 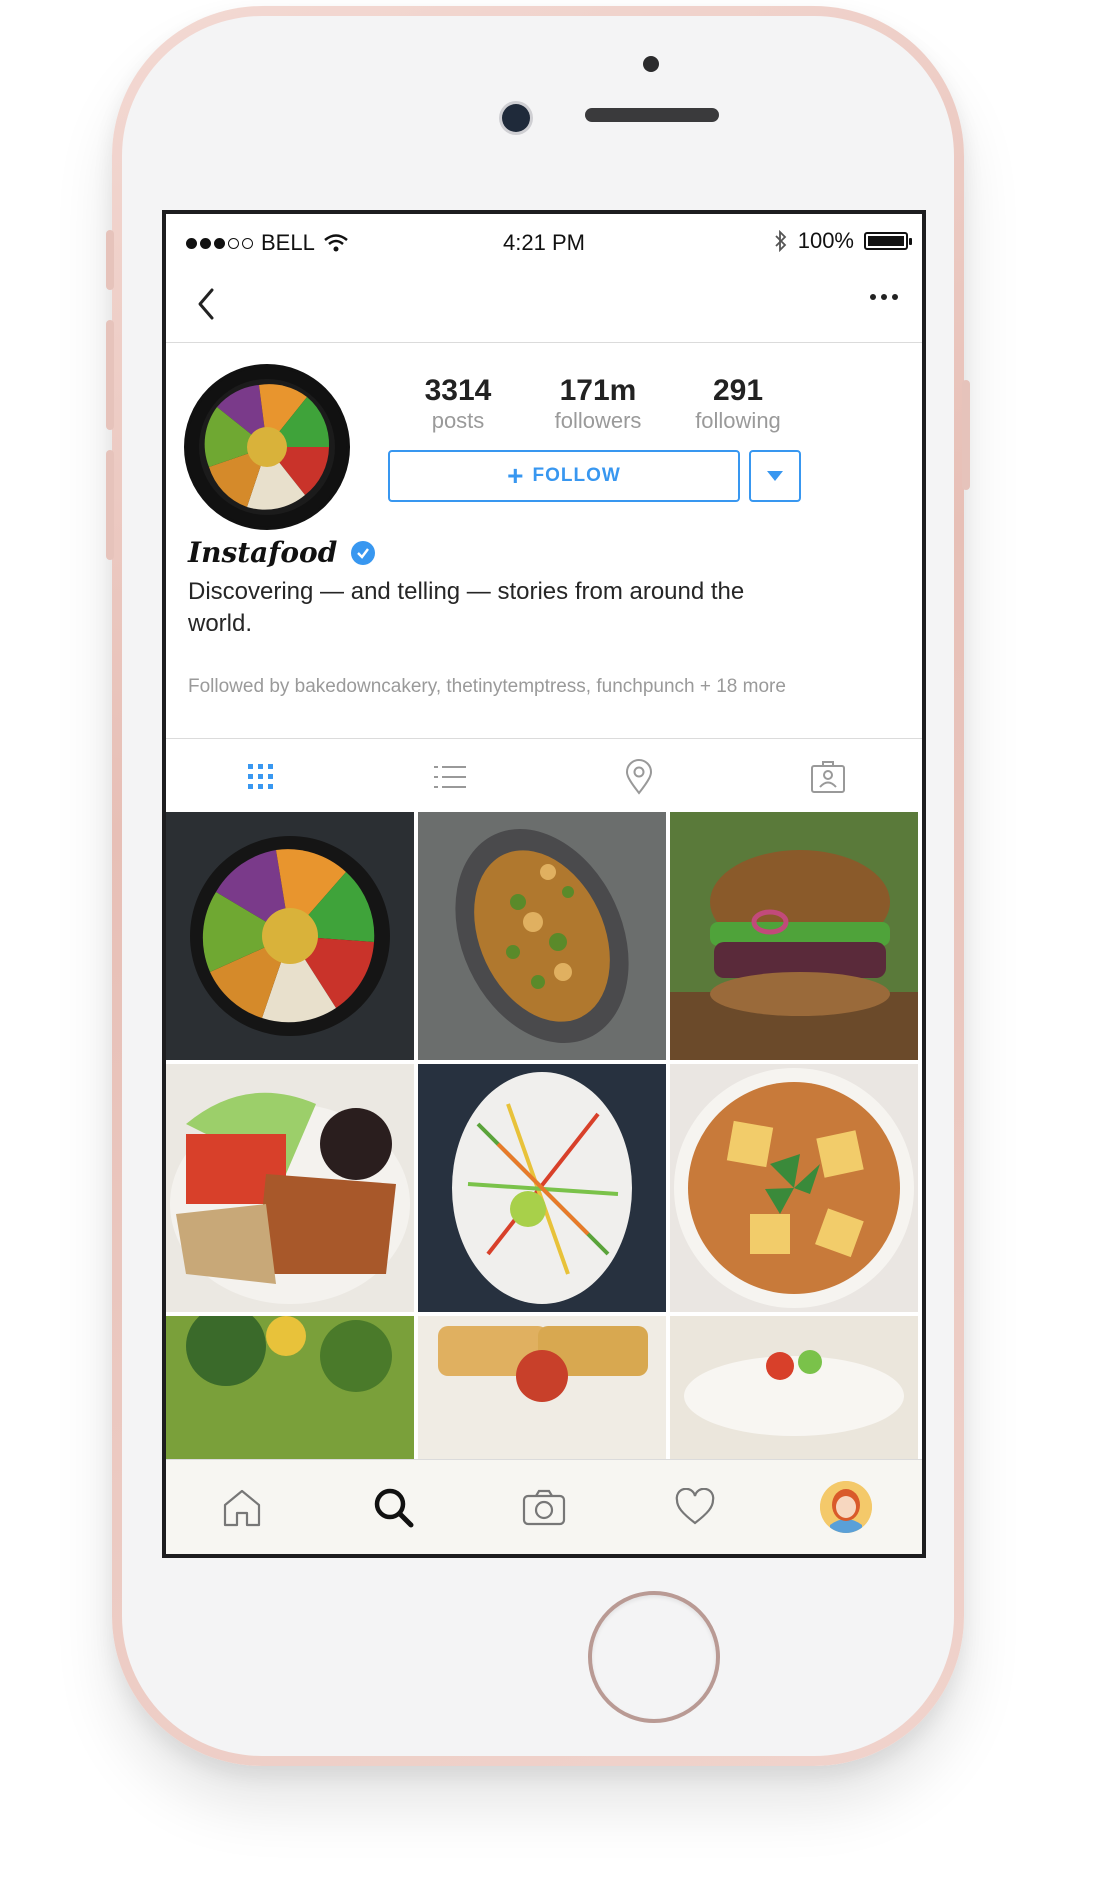 I want to click on back-arrow-icon, so click(x=208, y=304).